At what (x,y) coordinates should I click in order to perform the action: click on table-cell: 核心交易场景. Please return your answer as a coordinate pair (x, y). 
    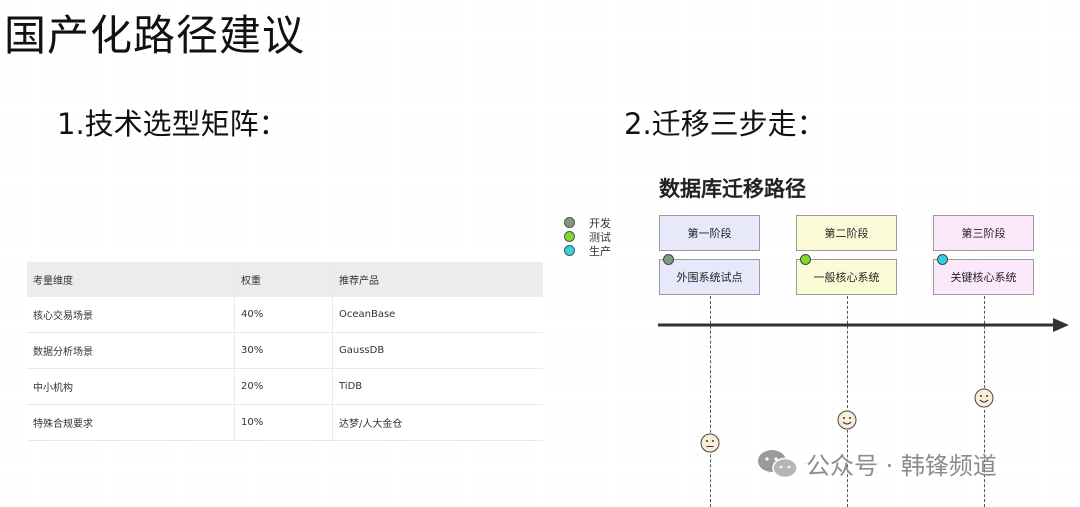
    Looking at the image, I should click on (63, 316).